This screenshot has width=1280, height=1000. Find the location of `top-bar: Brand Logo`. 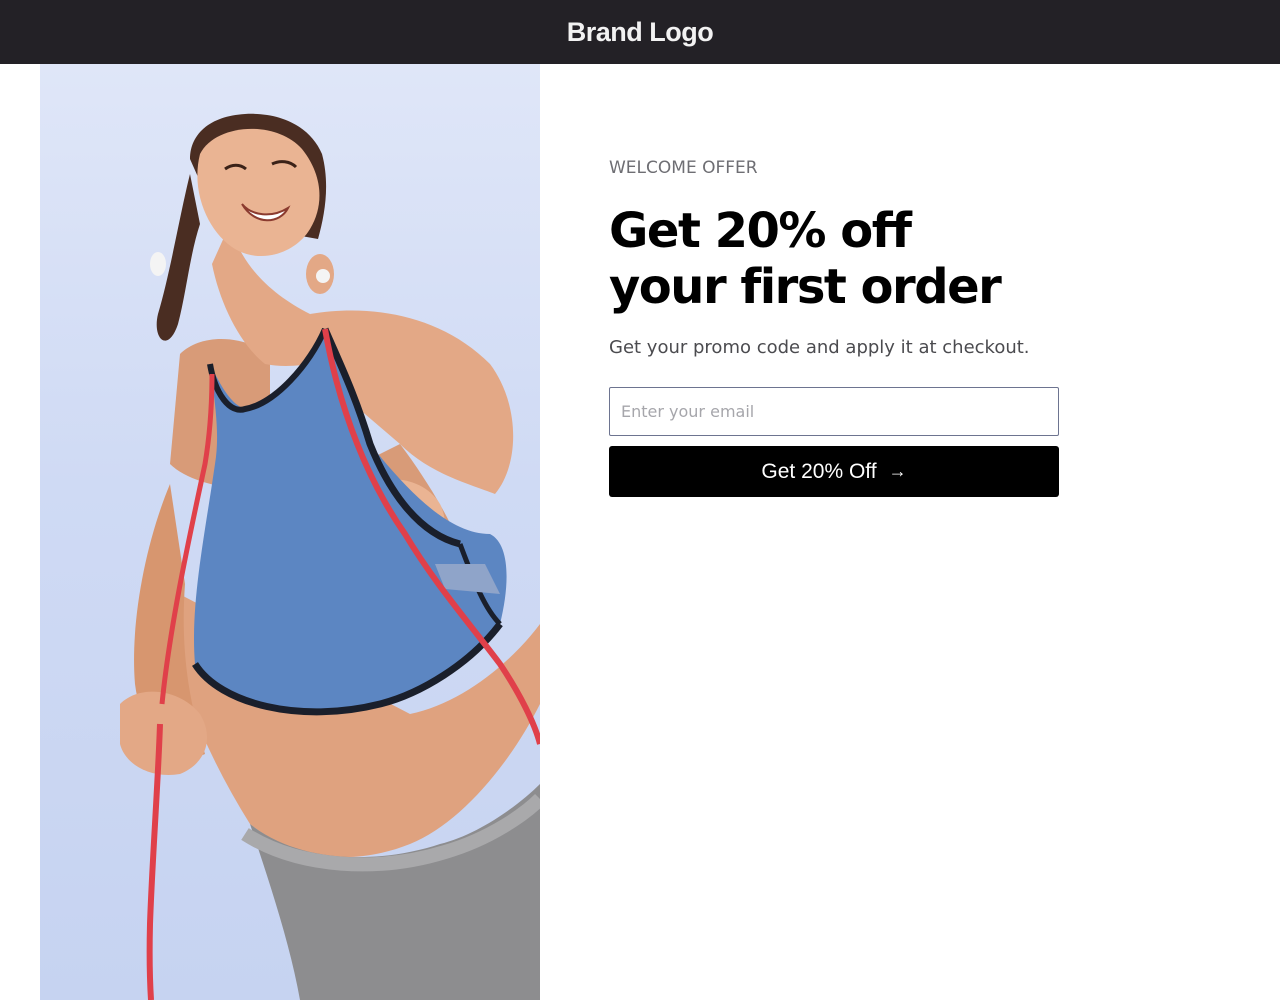

top-bar: Brand Logo is located at coordinates (640, 32).